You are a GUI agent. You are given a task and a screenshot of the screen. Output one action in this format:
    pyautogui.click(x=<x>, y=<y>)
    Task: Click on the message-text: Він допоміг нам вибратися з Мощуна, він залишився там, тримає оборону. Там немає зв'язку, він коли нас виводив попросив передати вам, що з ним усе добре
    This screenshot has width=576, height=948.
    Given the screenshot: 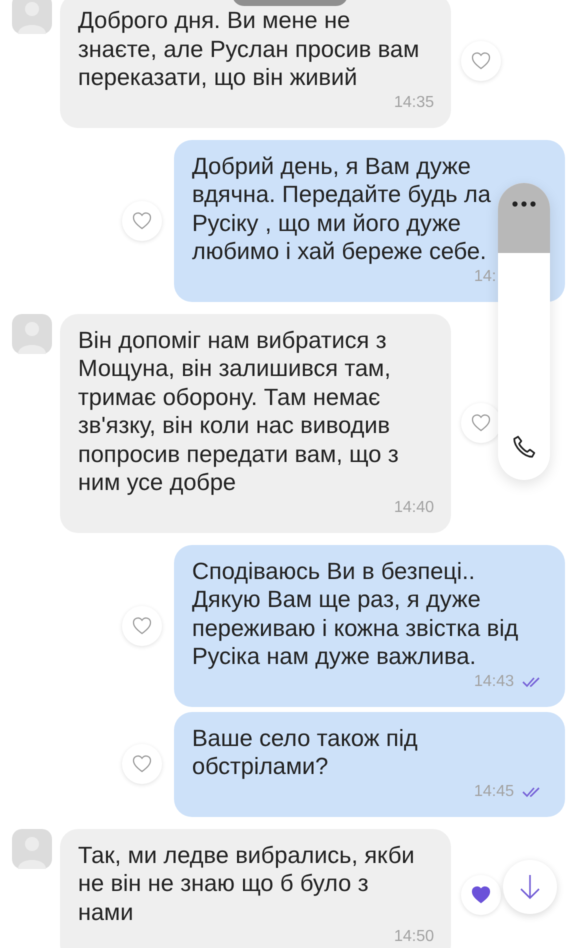 What is the action you would take?
    pyautogui.click(x=239, y=411)
    